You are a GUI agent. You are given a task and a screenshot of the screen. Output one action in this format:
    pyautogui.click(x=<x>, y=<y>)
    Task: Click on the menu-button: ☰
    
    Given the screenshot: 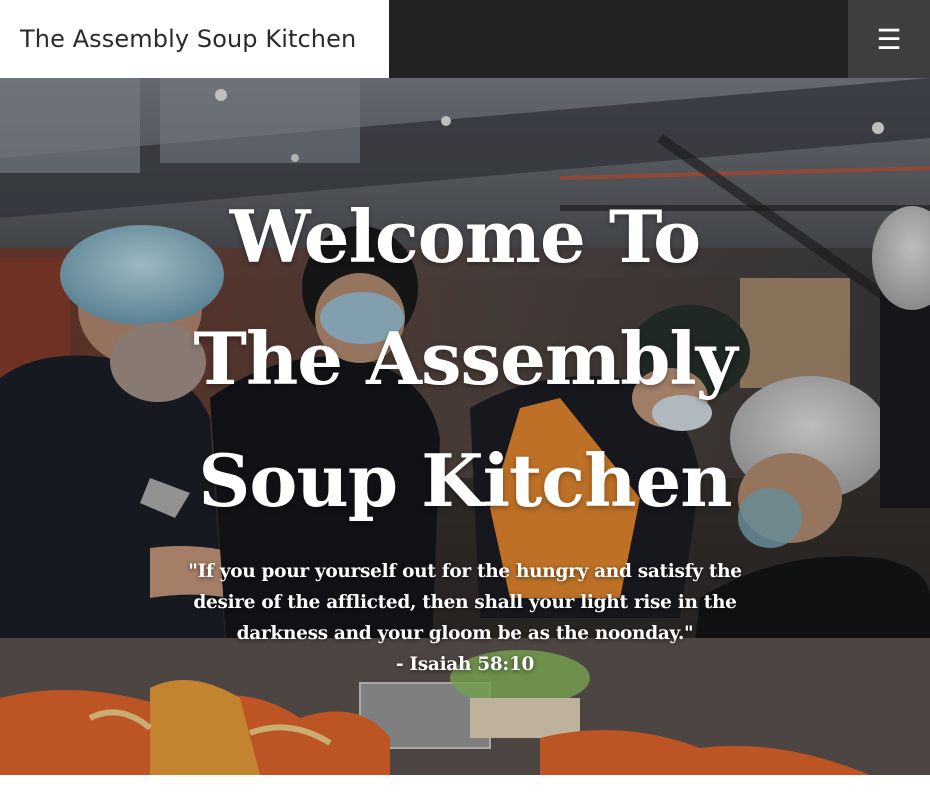 What is the action you would take?
    pyautogui.click(x=889, y=39)
    